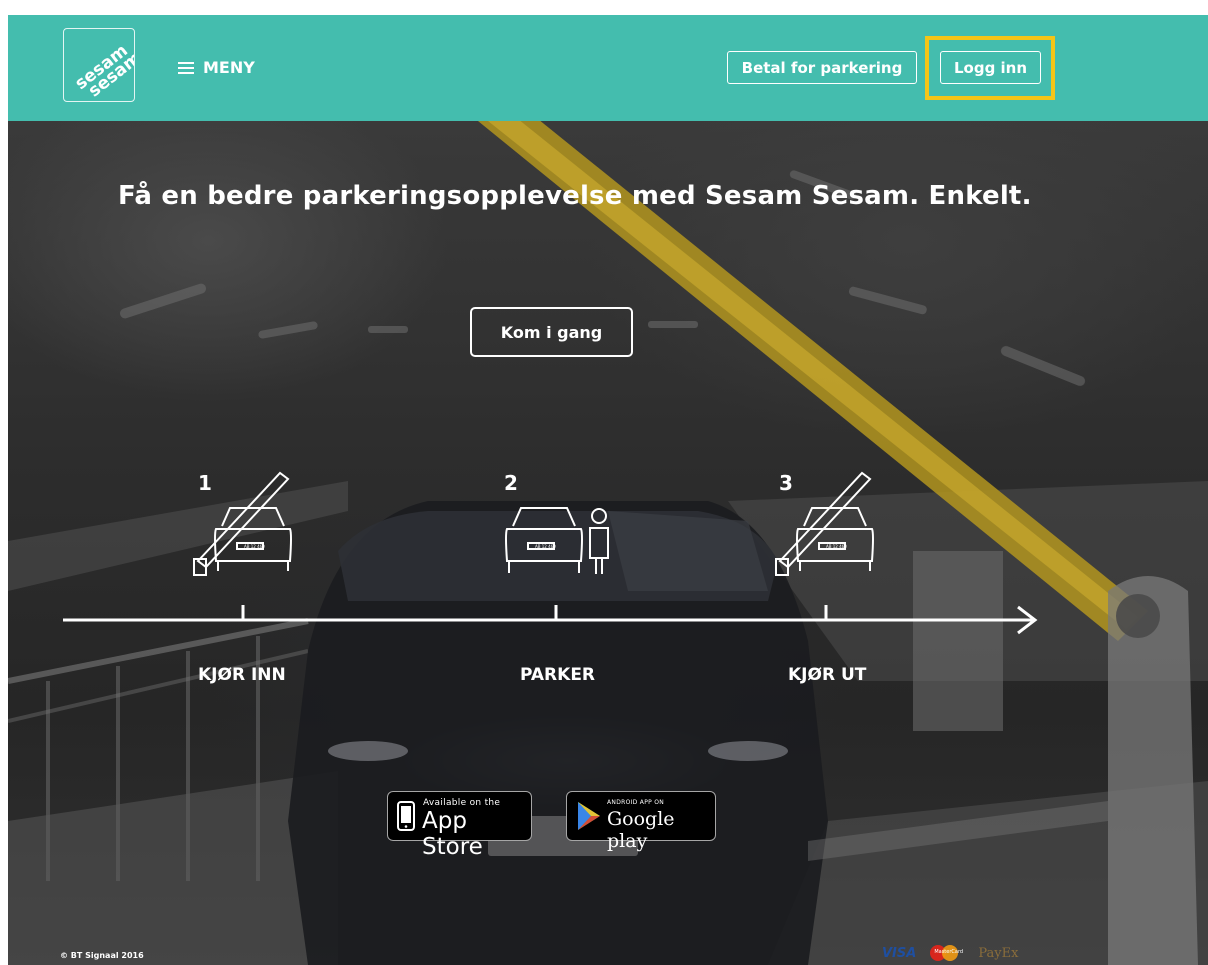 The width and height of the screenshot is (1208, 965). Describe the element at coordinates (452, 834) in the screenshot. I see `appstore-big-text: App Store` at that location.